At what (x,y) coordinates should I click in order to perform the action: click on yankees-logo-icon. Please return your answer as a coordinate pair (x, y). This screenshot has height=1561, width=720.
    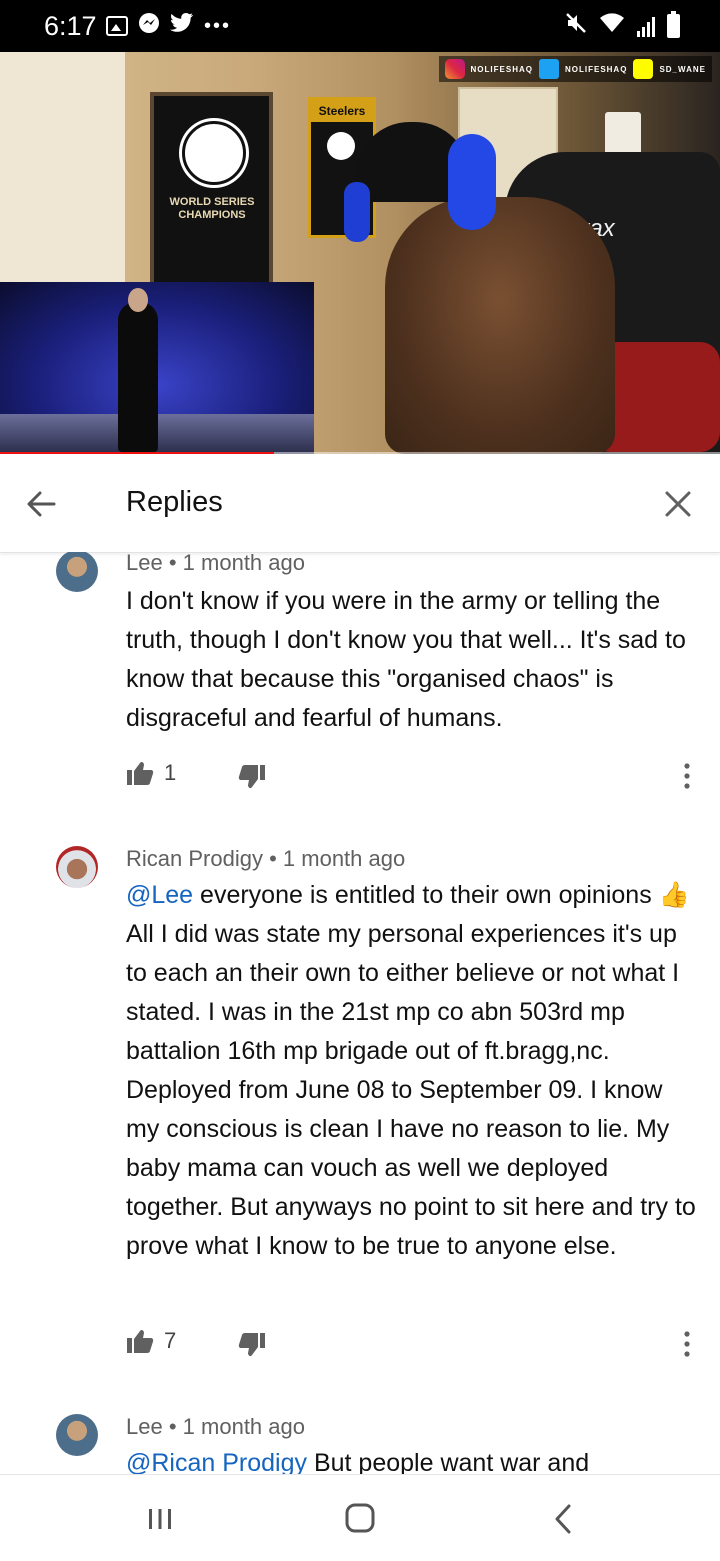
    Looking at the image, I should click on (214, 153).